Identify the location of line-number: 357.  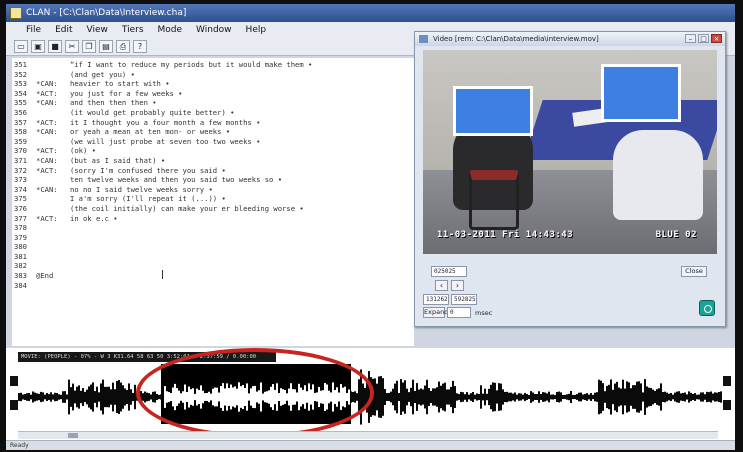
(20, 122).